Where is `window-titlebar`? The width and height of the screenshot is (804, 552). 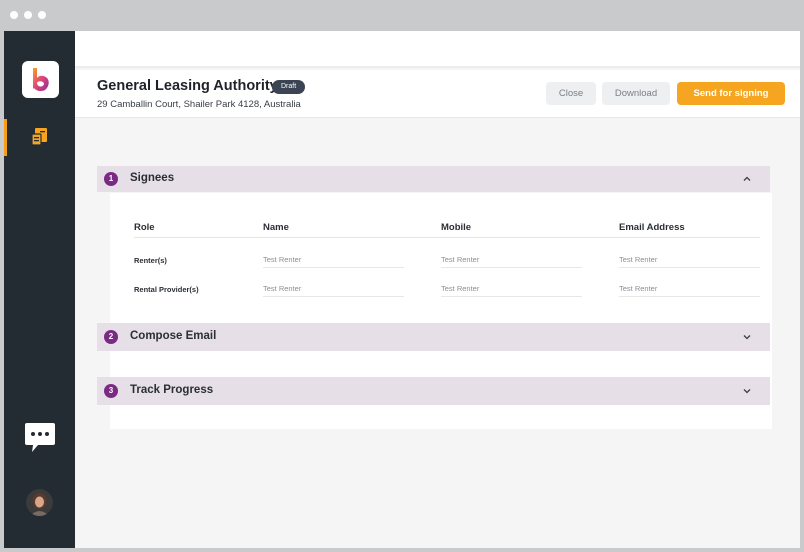 window-titlebar is located at coordinates (402, 15).